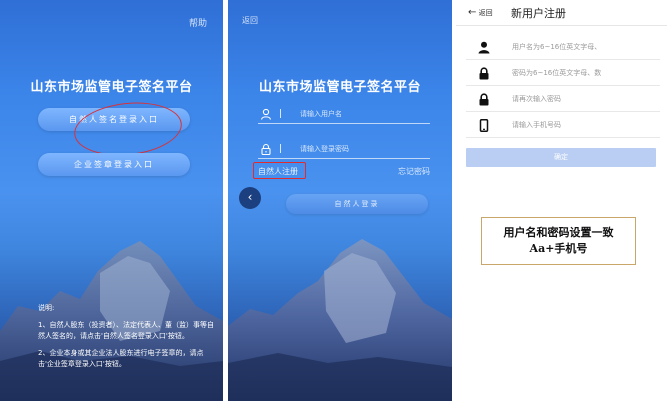  I want to click on back-link: 返回, so click(250, 20).